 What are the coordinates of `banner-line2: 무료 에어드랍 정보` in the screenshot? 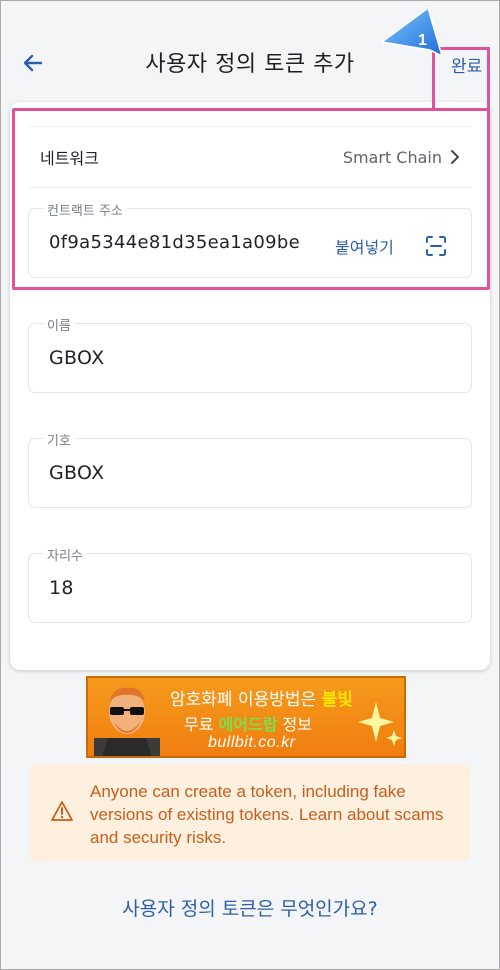 It's located at (248, 723).